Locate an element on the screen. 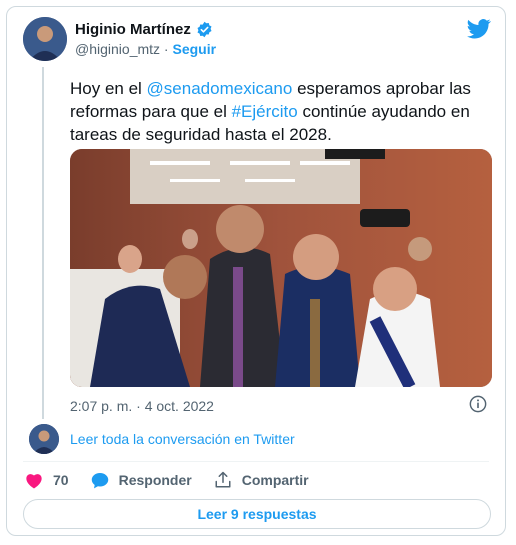  read-replies-button: Leer 9 respuestas is located at coordinates (257, 514).